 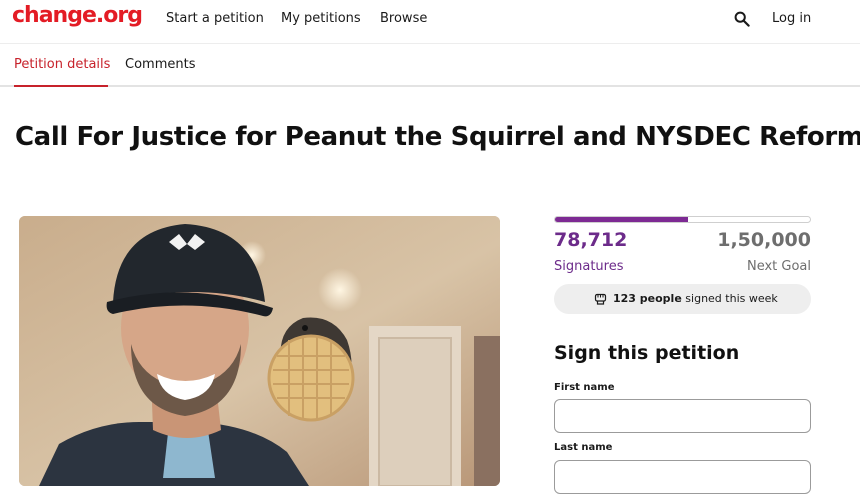 What do you see at coordinates (742, 19) in the screenshot?
I see `search-icon` at bounding box center [742, 19].